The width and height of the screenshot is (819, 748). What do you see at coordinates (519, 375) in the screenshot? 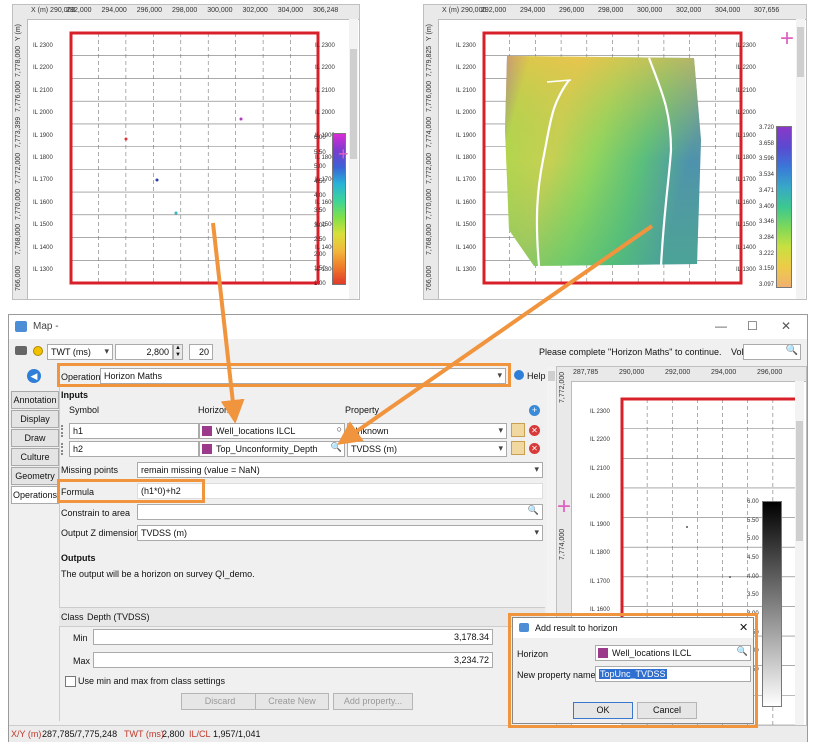
I see `help-icon` at bounding box center [519, 375].